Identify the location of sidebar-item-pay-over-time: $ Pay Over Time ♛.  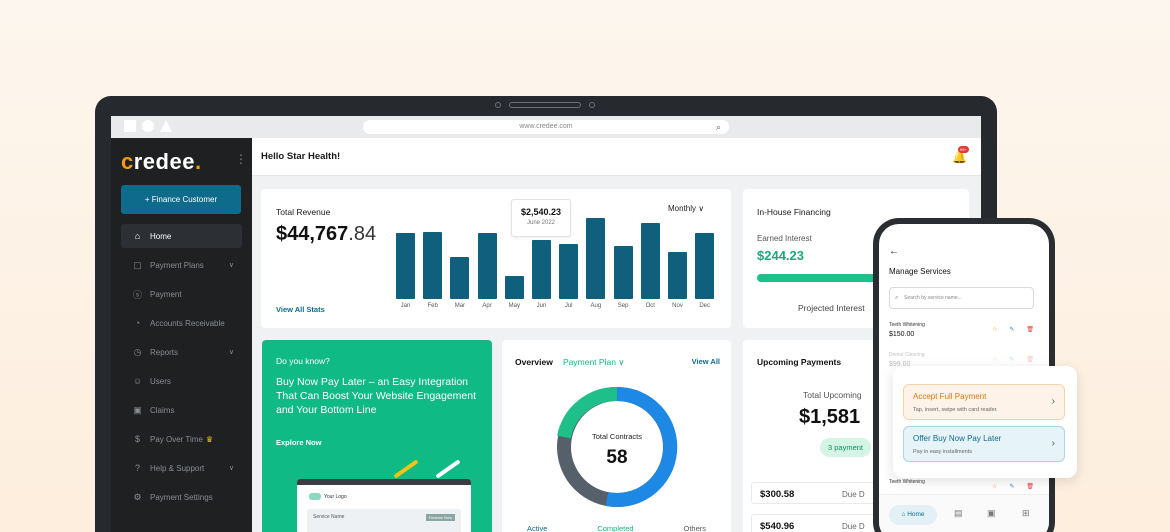
(181, 439).